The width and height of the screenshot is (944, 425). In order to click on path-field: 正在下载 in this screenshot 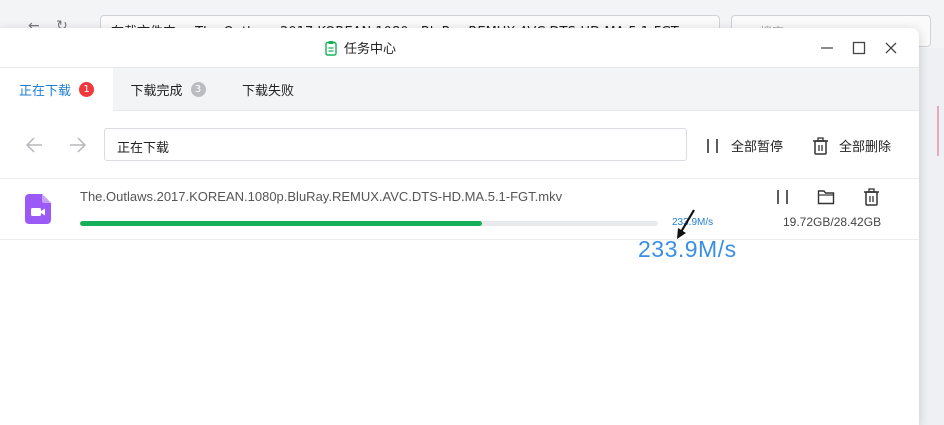, I will do `click(395, 144)`.